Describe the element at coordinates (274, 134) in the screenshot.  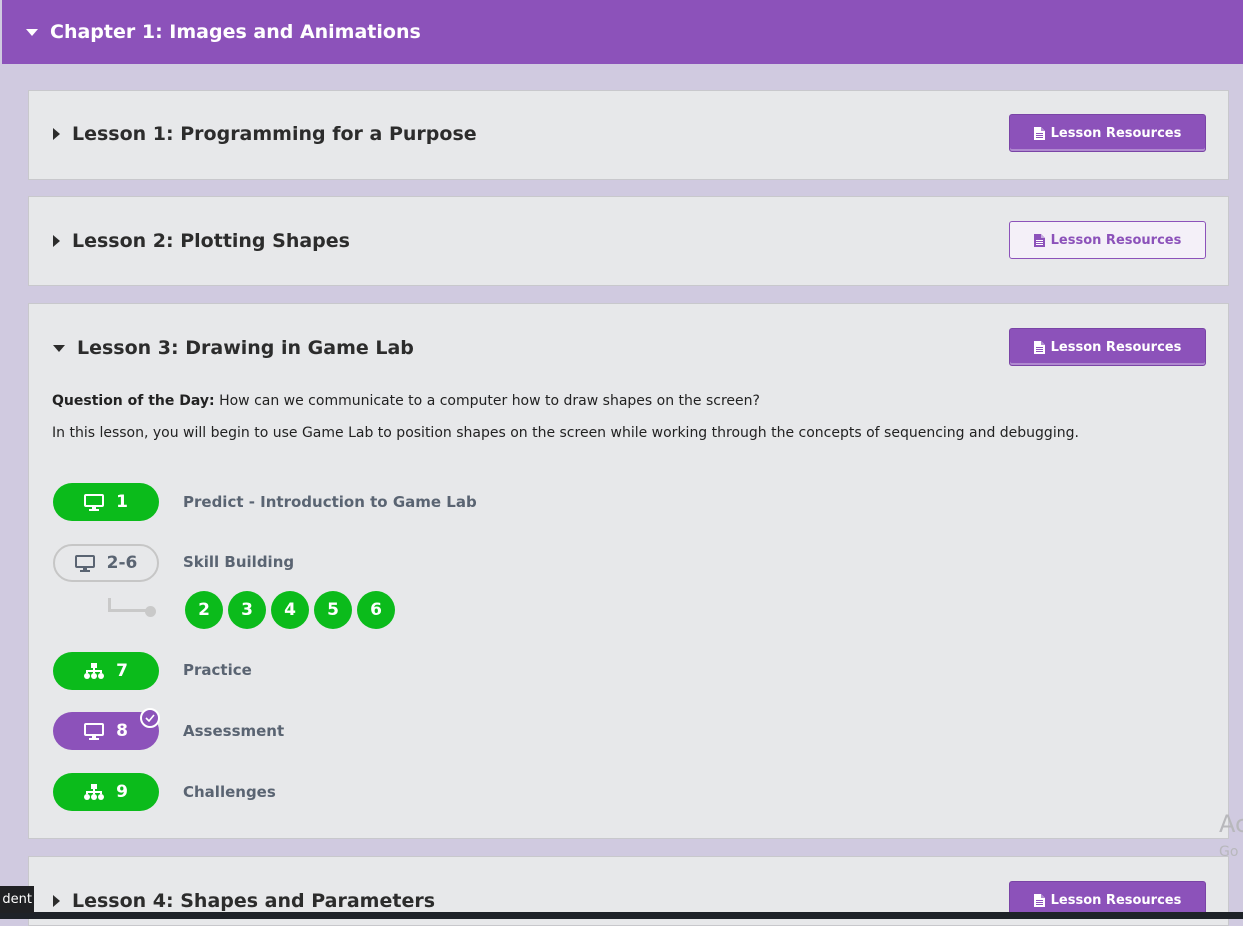
I see `lesson-title: Lesson 1: Programming for a Purpose` at that location.